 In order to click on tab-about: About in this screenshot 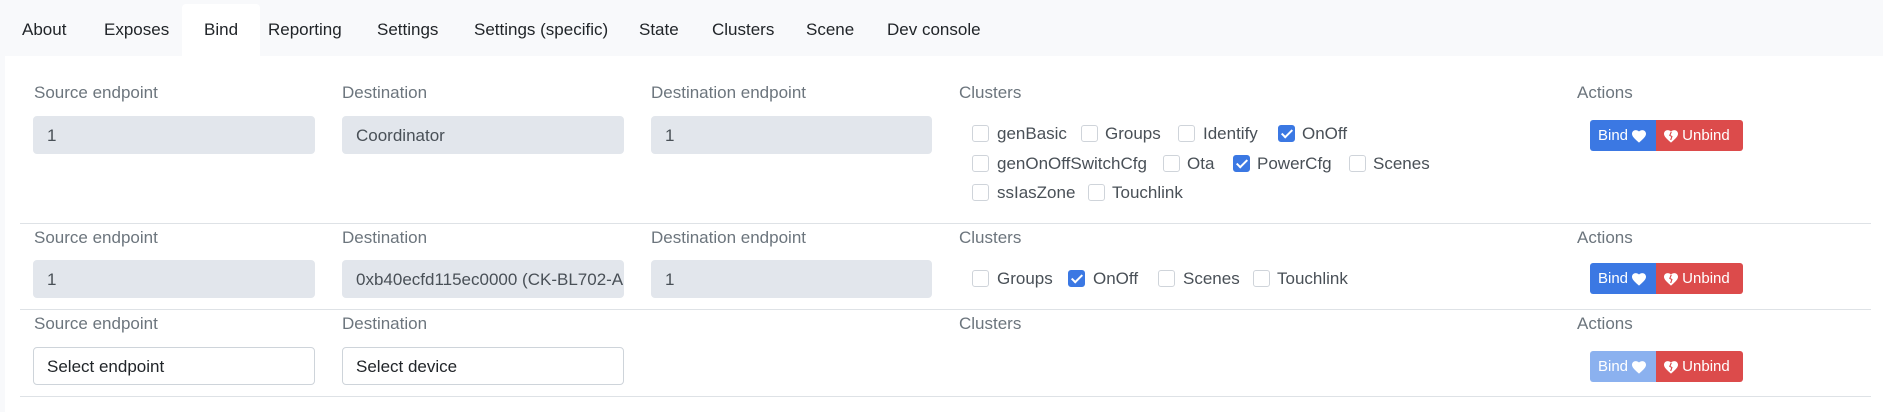, I will do `click(44, 30)`.